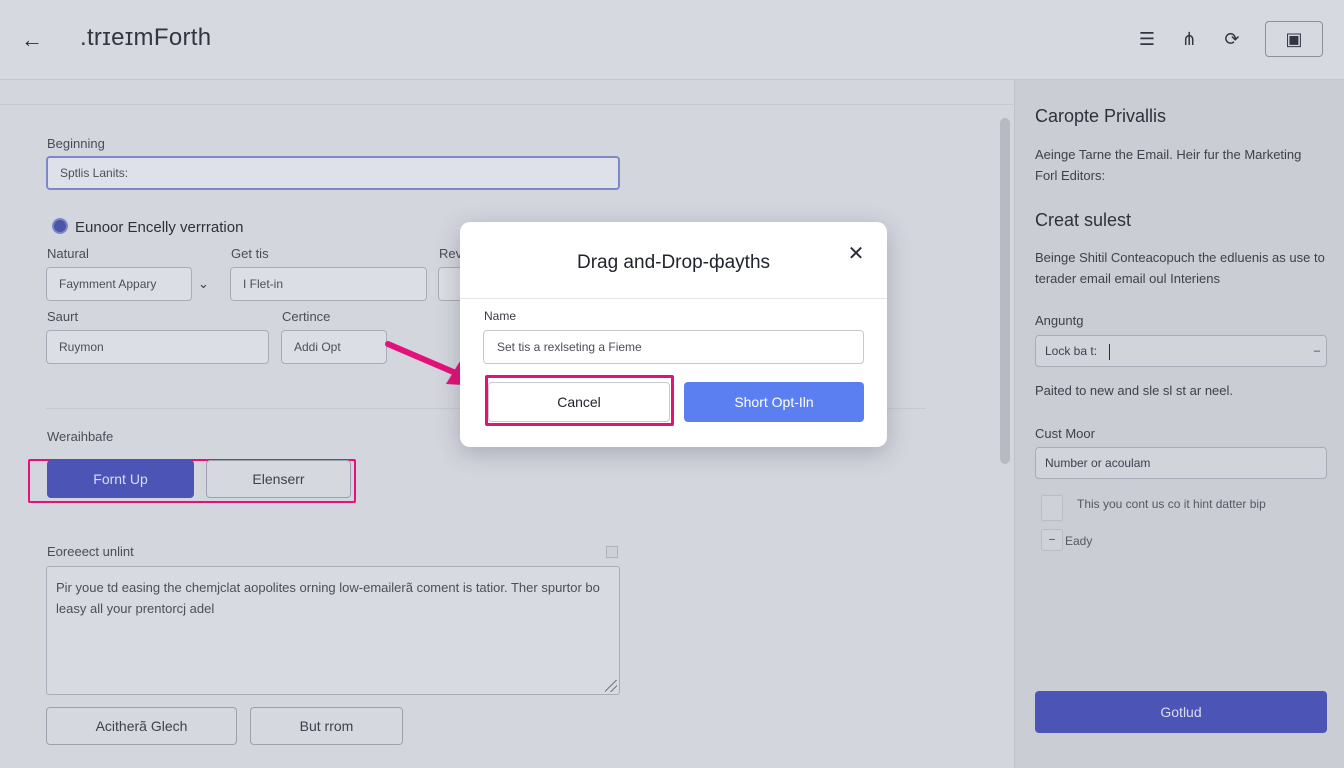 The image size is (1344, 768). What do you see at coordinates (774, 402) in the screenshot?
I see `short-opt-in-button: Short Opt-Iln` at bounding box center [774, 402].